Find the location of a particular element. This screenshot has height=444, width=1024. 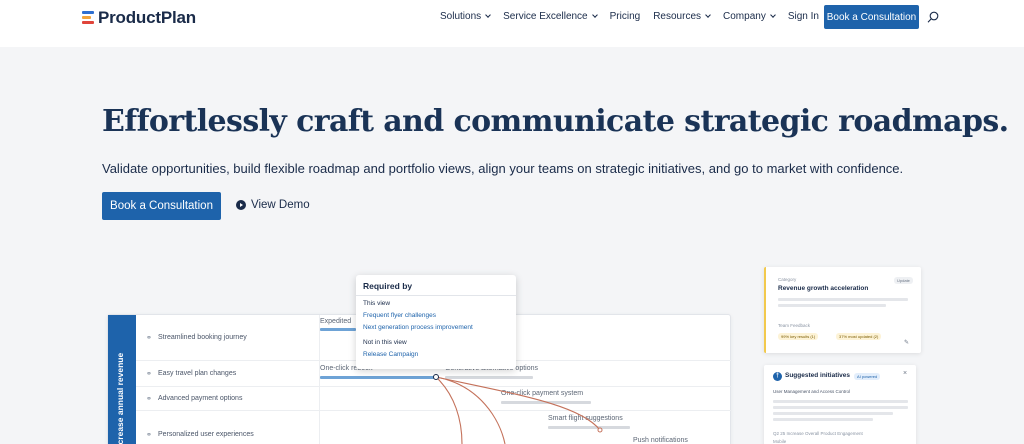

ai-badge: AI powered is located at coordinates (867, 376).